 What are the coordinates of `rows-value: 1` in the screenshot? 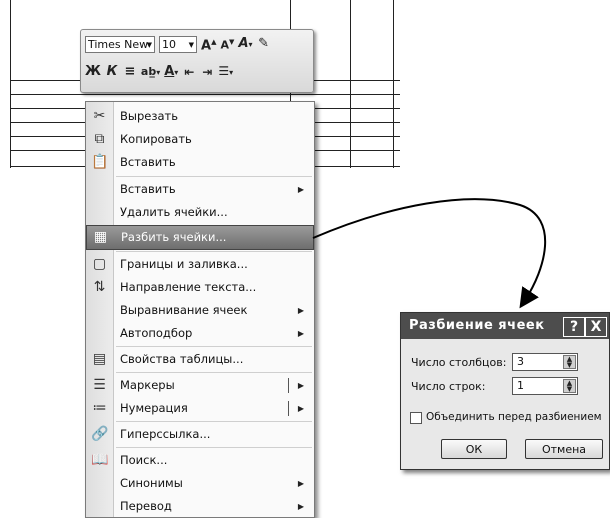 It's located at (520, 385).